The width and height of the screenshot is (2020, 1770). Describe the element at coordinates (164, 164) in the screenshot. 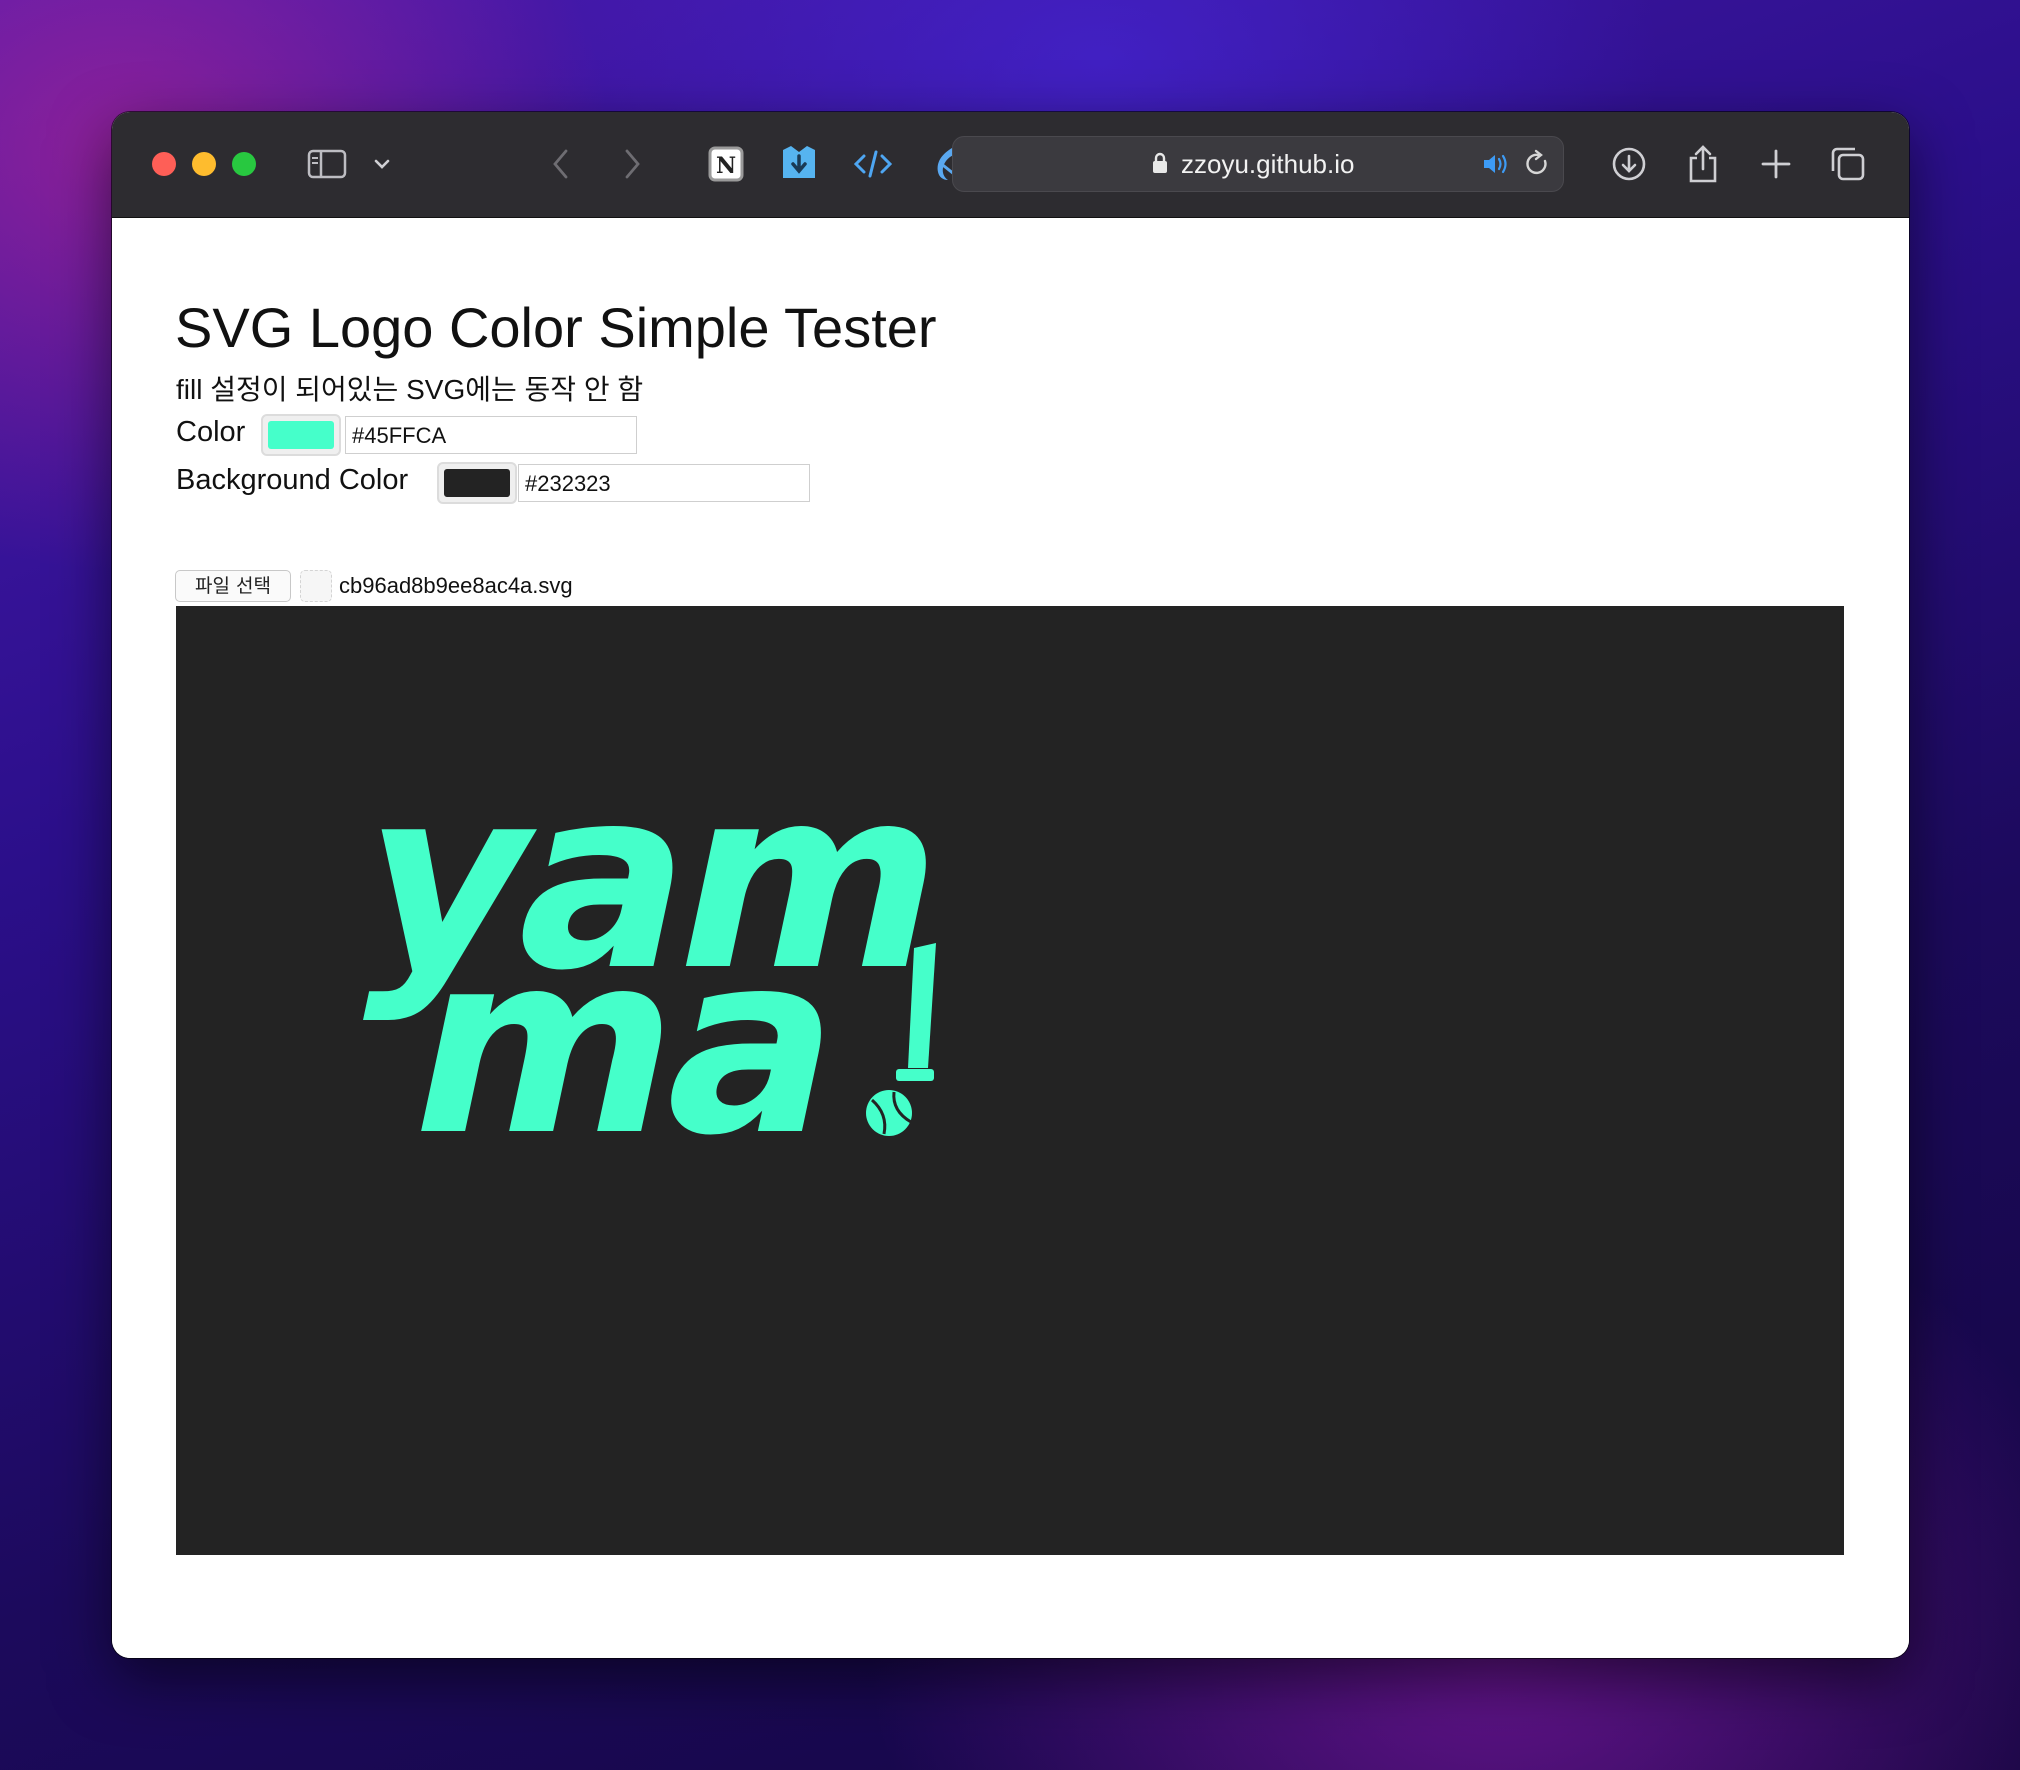

I see `close-window-button` at that location.